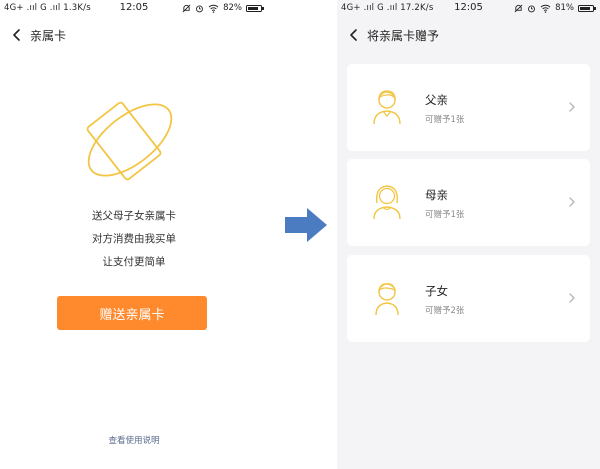  I want to click on recipient-card-child: 子女 可赠予2张, so click(468, 298).